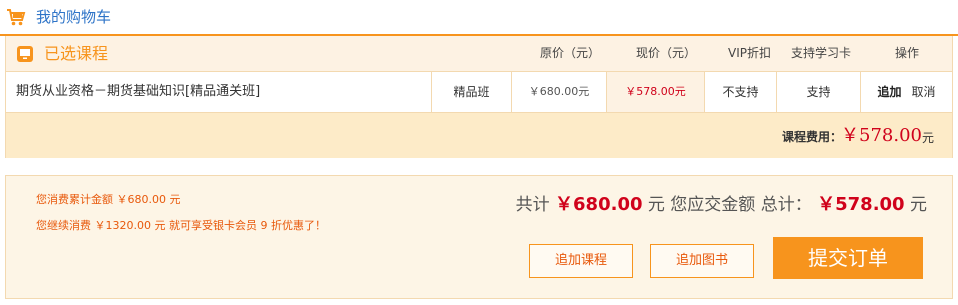  I want to click on col-current-price: 现价（元）, so click(666, 53).